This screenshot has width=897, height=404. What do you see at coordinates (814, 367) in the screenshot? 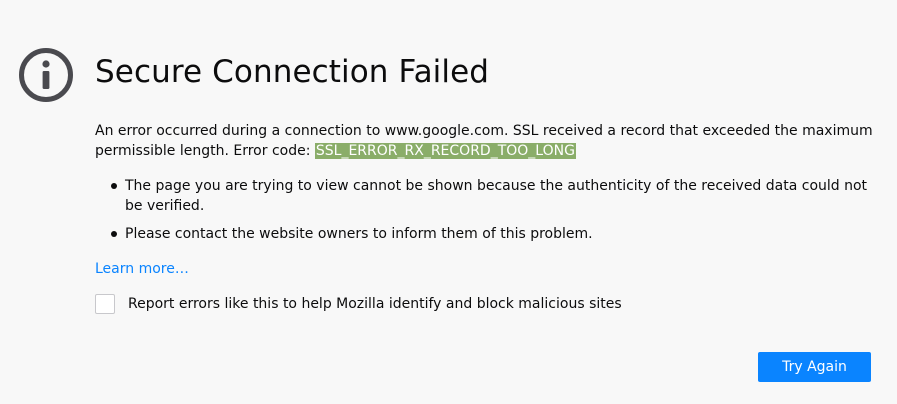
I see `try-again-button: Try Again` at bounding box center [814, 367].